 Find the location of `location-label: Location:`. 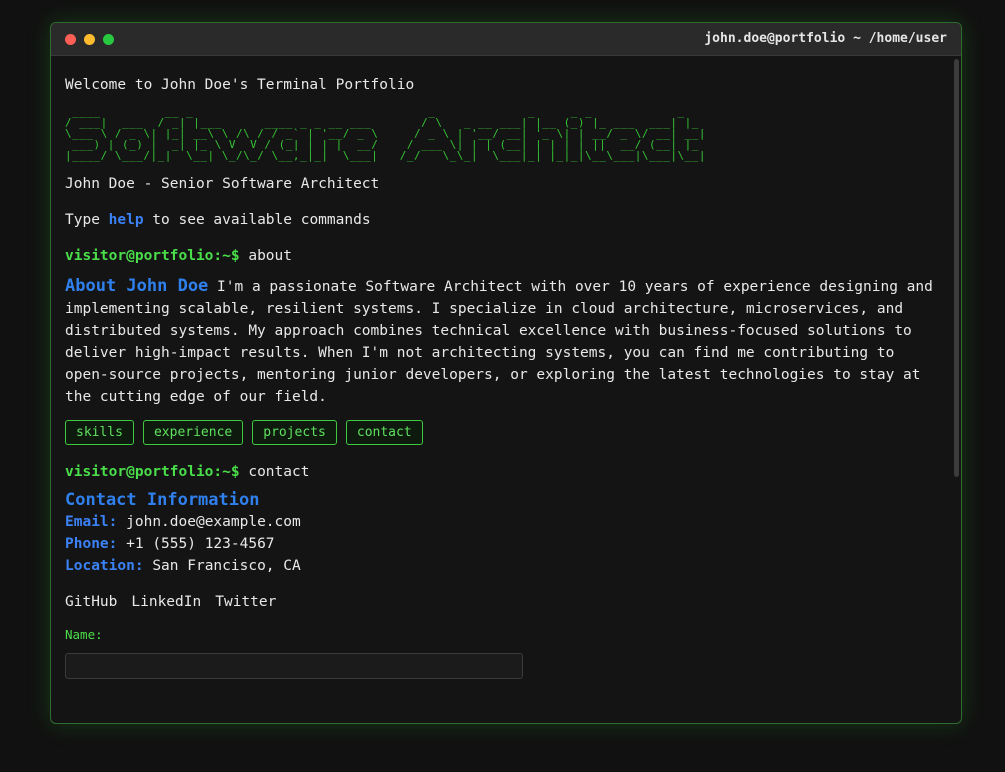

location-label: Location: is located at coordinates (104, 566).